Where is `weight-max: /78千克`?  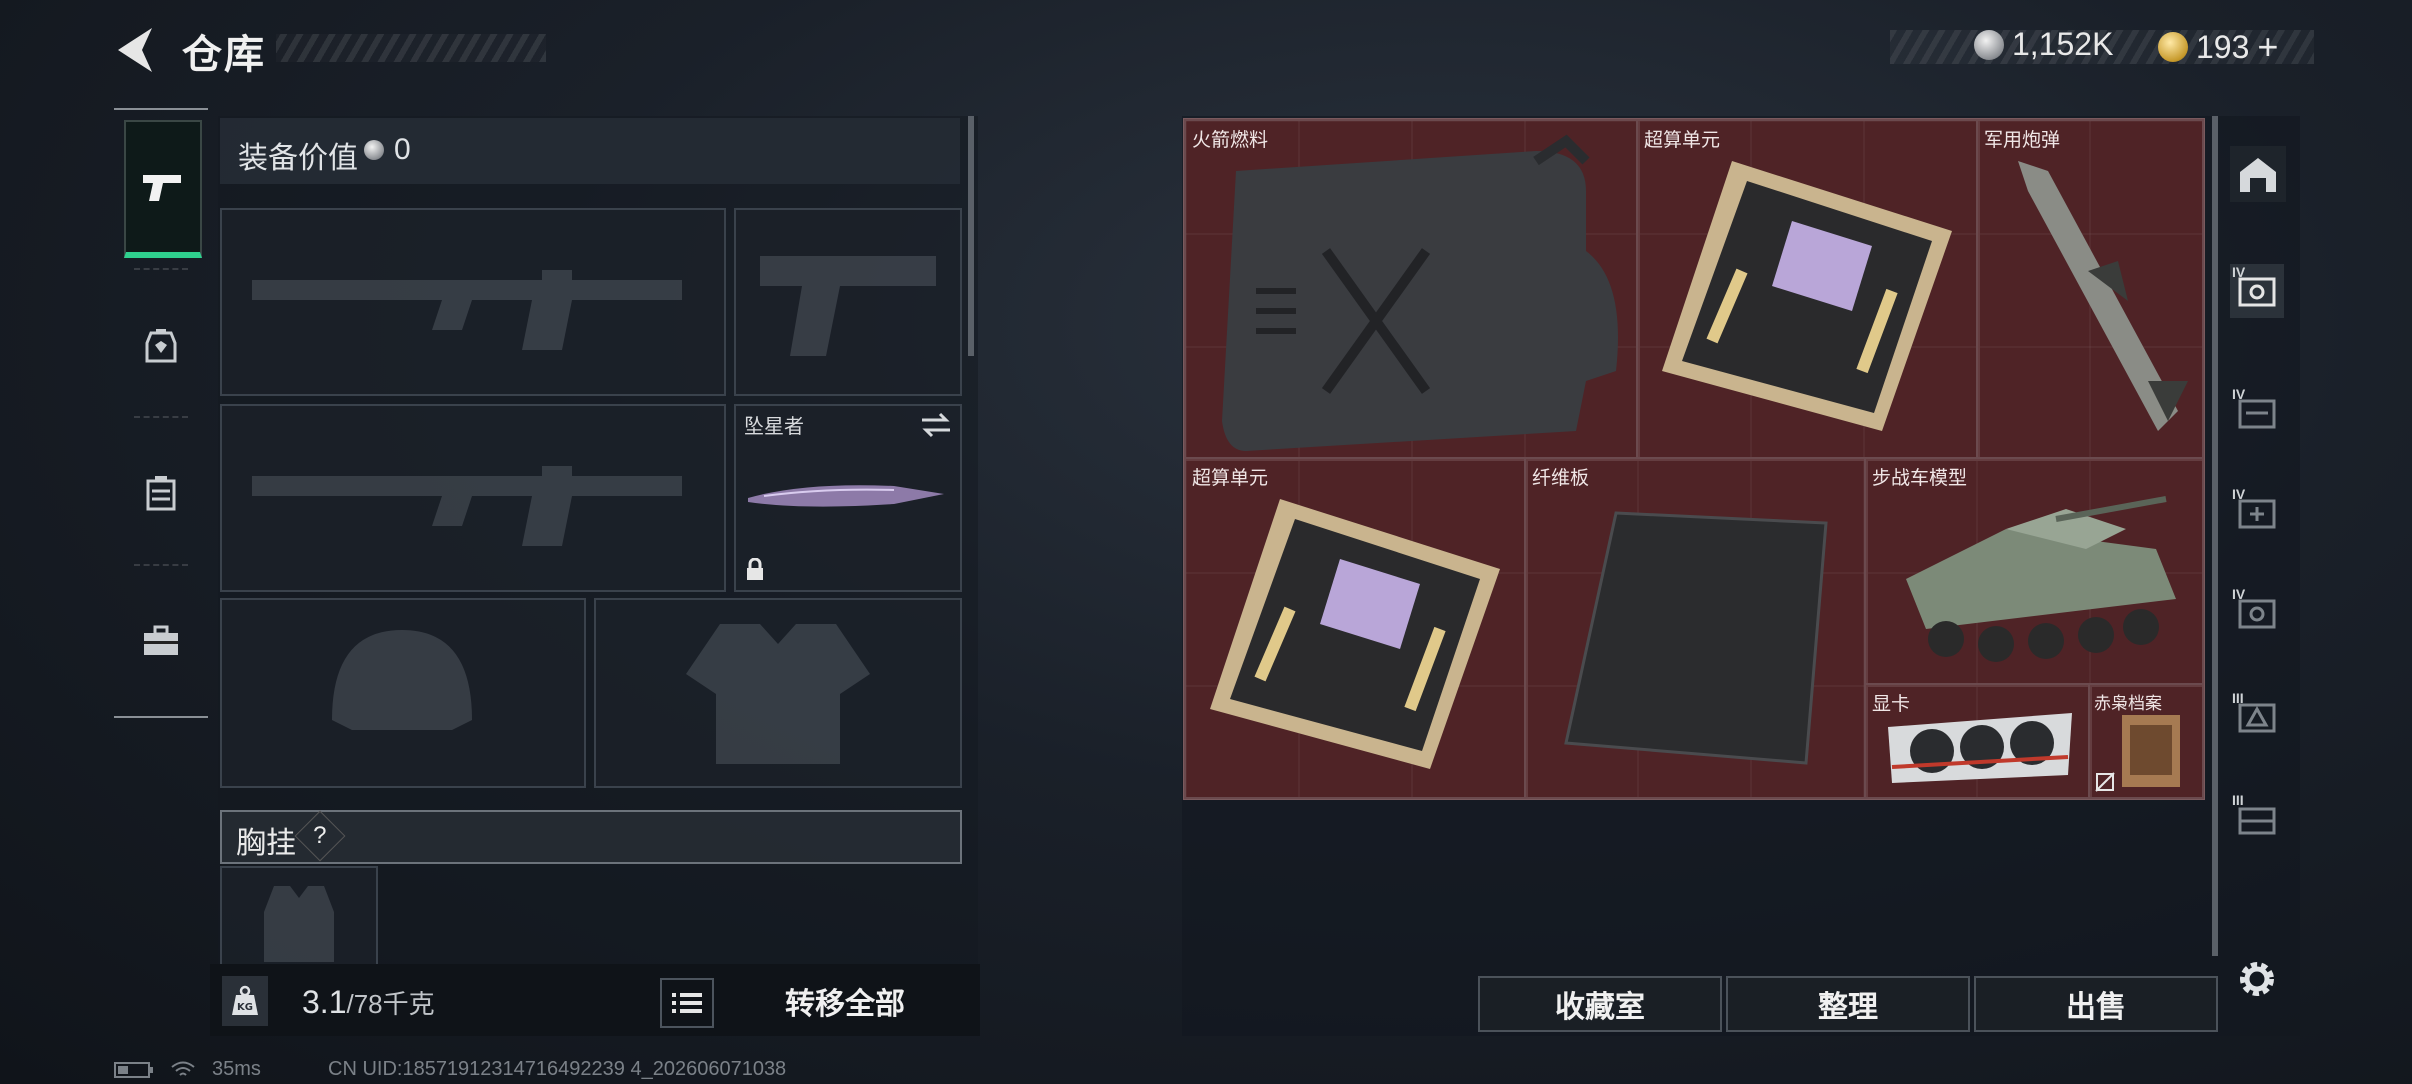
weight-max: /78千克 is located at coordinates (390, 1004).